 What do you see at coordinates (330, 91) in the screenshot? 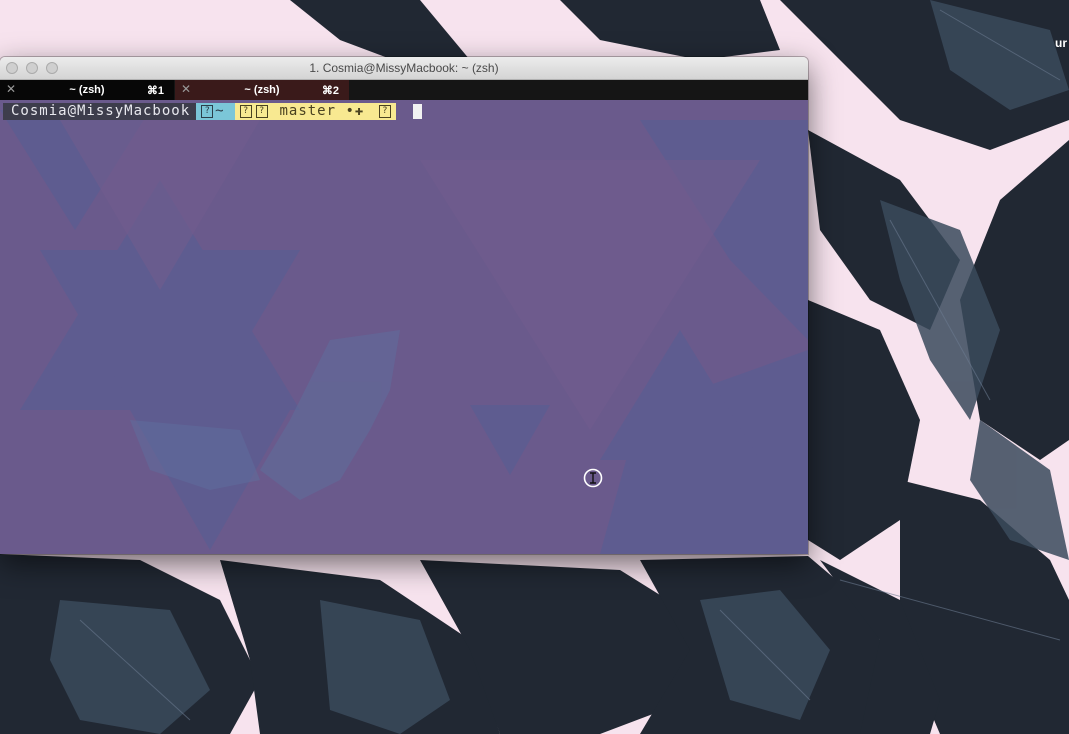
I see `tab-shortcut: ⌘2` at bounding box center [330, 91].